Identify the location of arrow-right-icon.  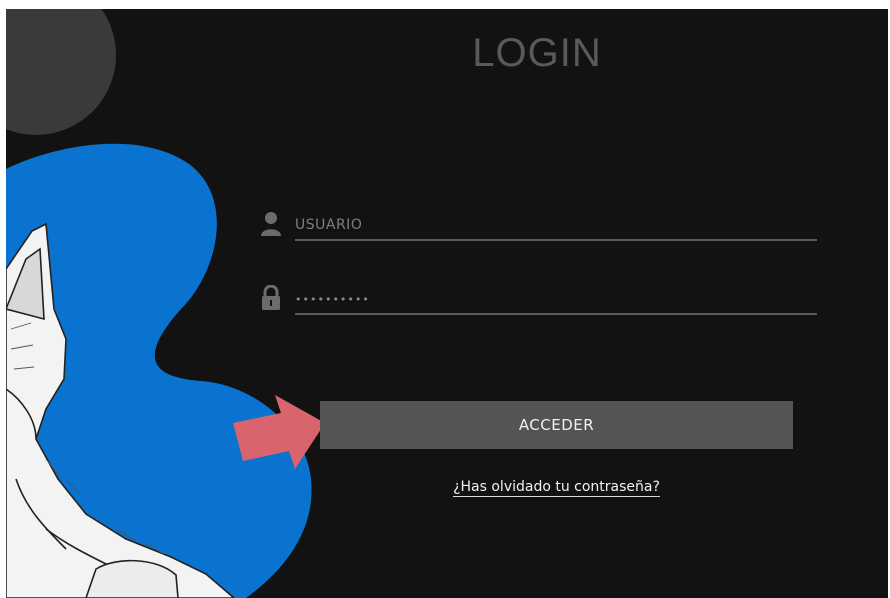
(279, 432).